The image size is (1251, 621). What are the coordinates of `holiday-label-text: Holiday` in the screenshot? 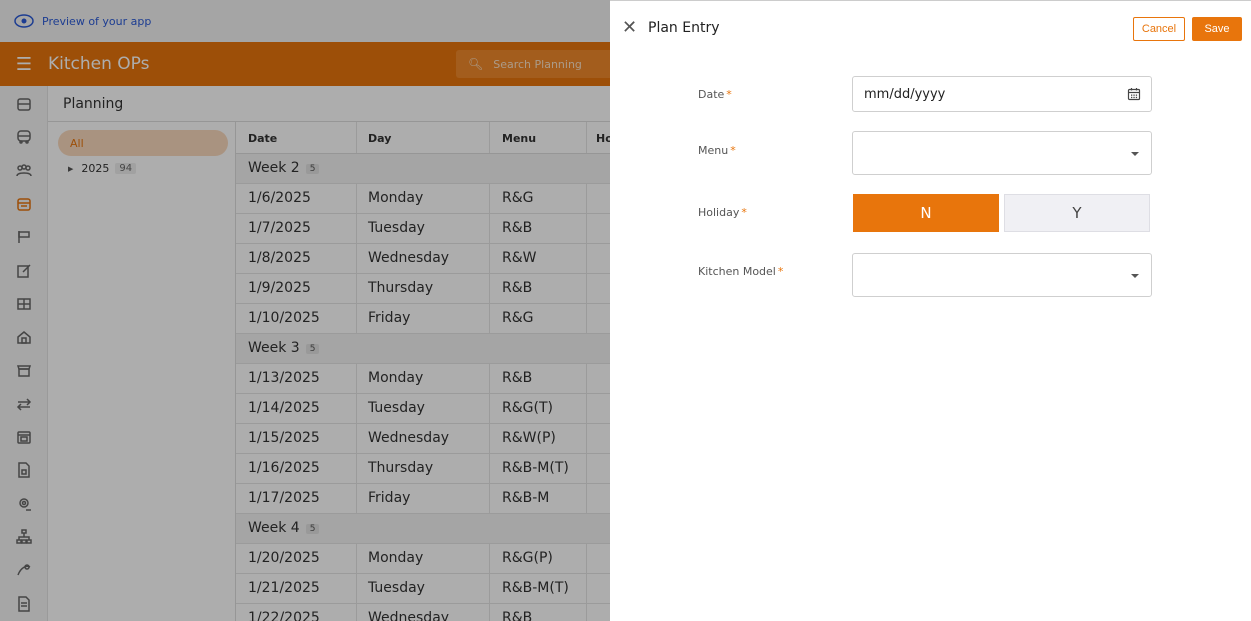 It's located at (719, 212).